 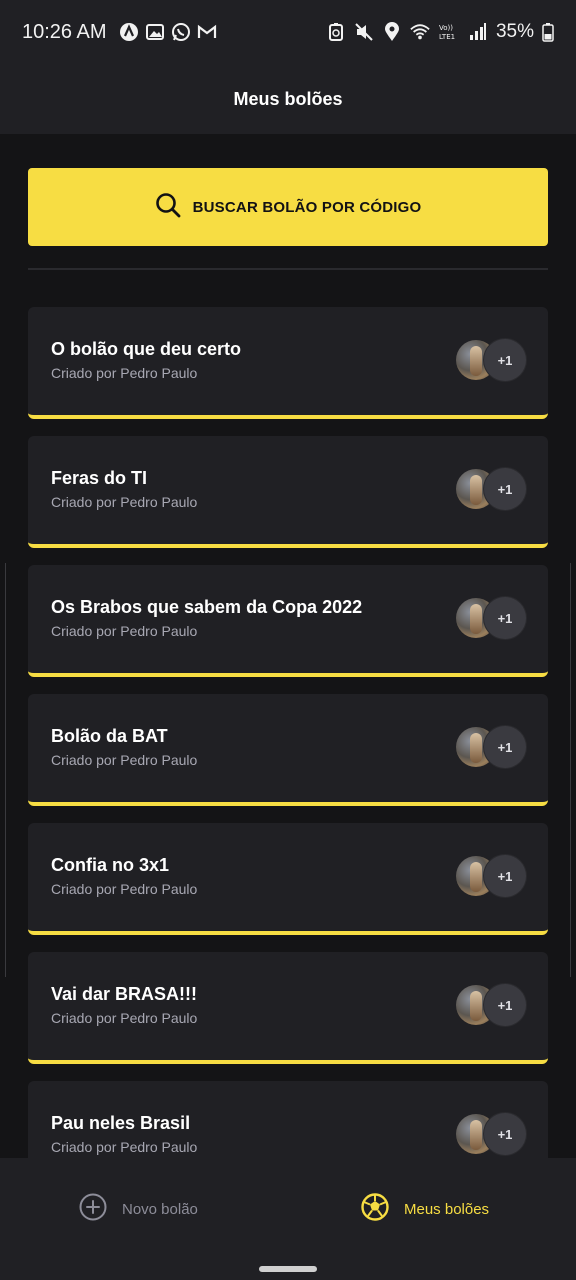 What do you see at coordinates (160, 1209) in the screenshot?
I see `nav-new-pool-label: Novo bolão` at bounding box center [160, 1209].